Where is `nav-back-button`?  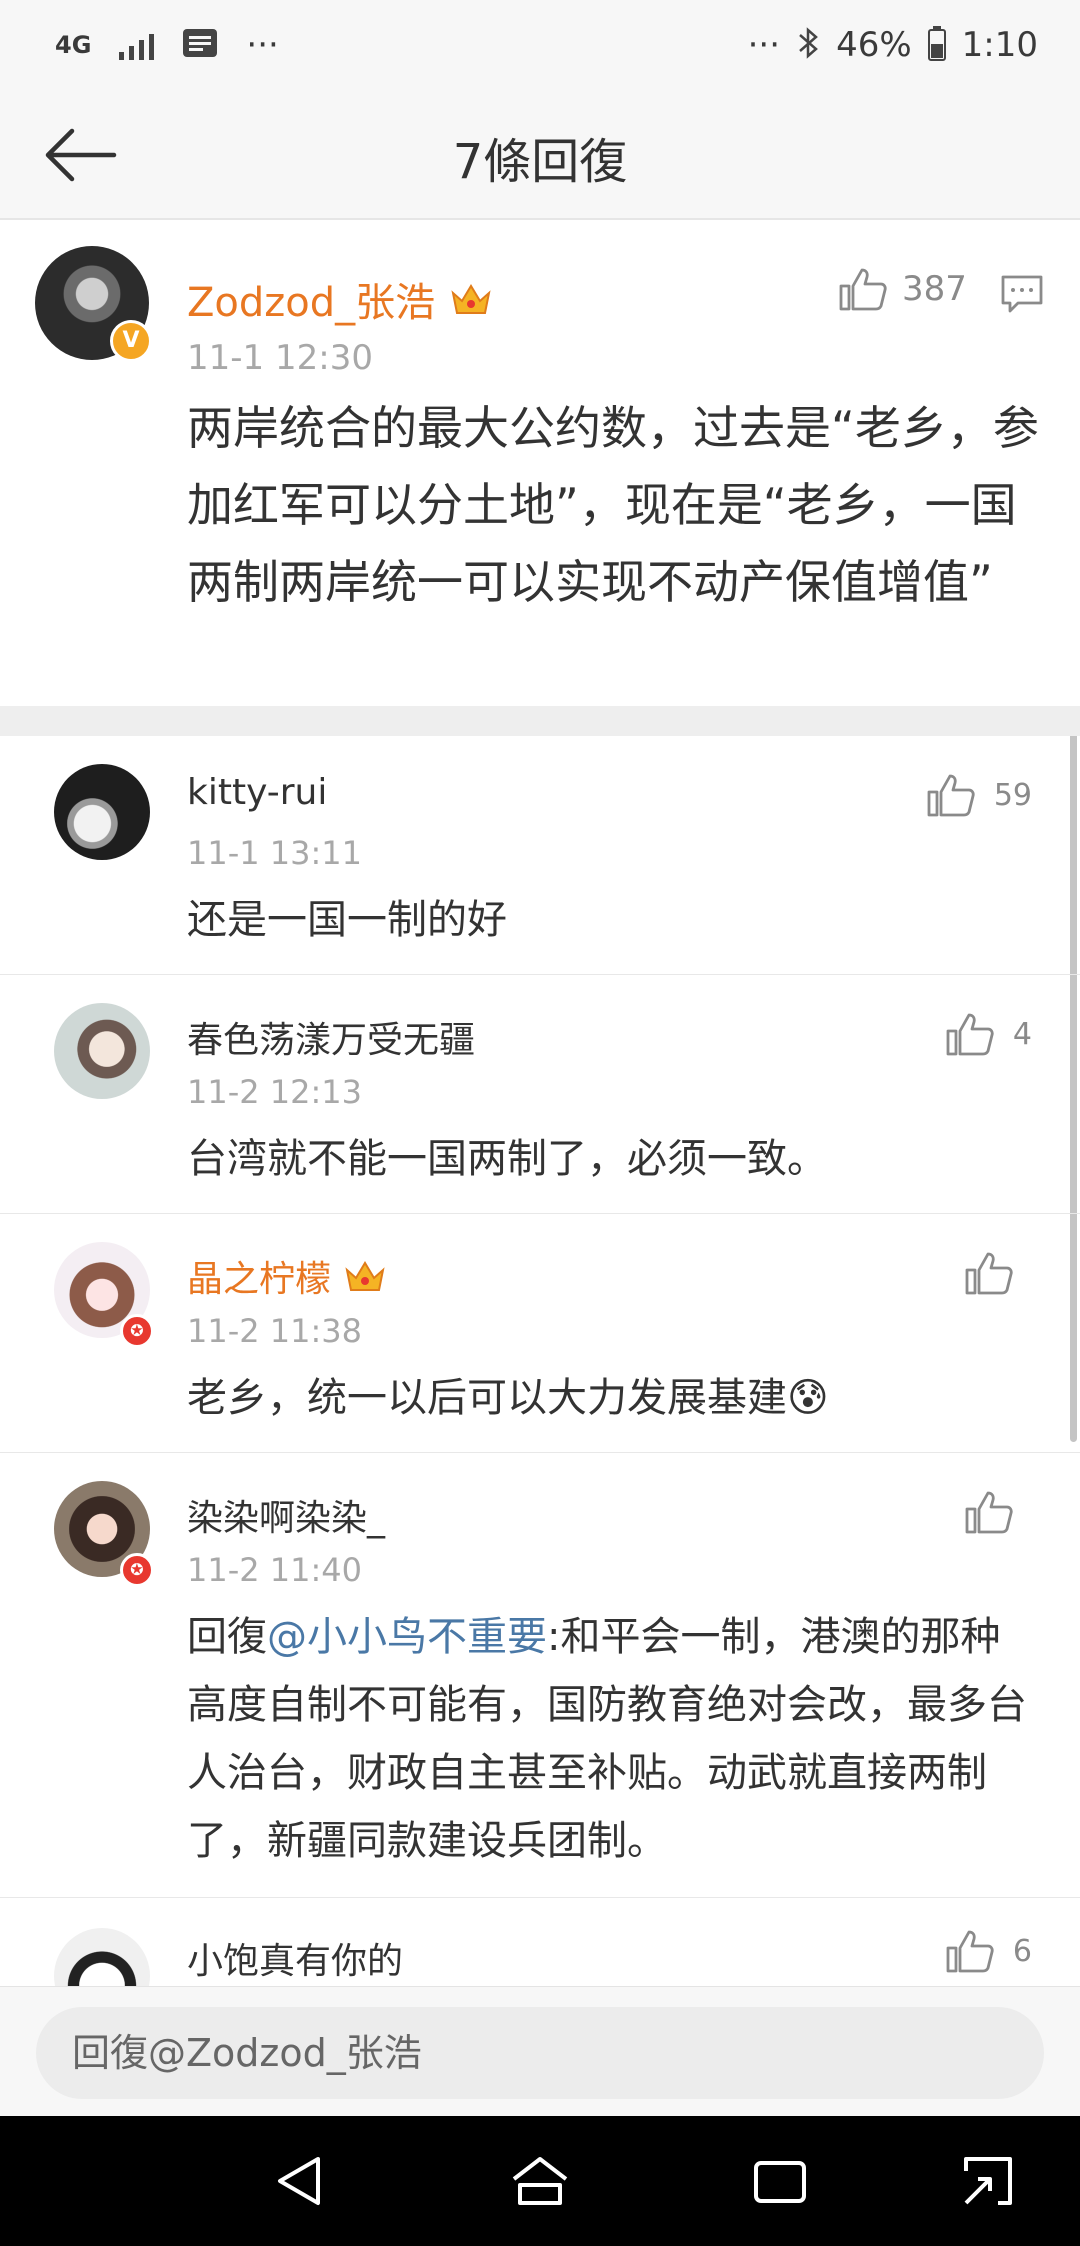
nav-back-button is located at coordinates (300, 2181).